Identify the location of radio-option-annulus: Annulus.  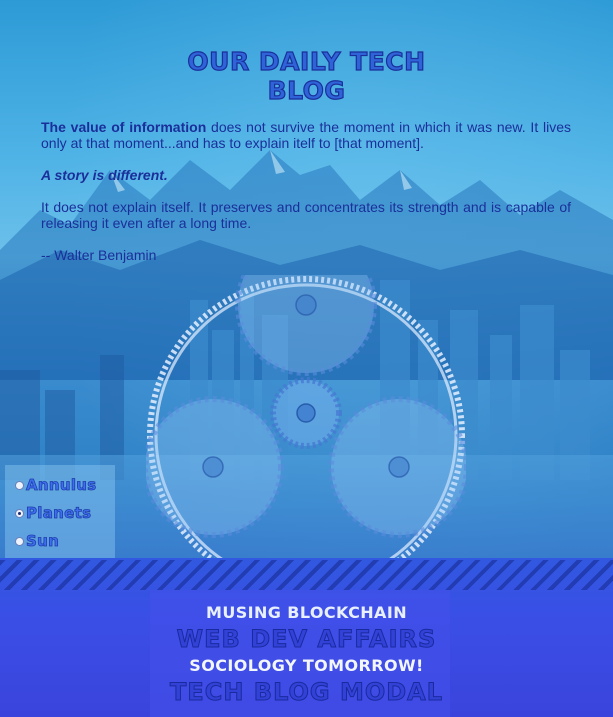
(56, 485).